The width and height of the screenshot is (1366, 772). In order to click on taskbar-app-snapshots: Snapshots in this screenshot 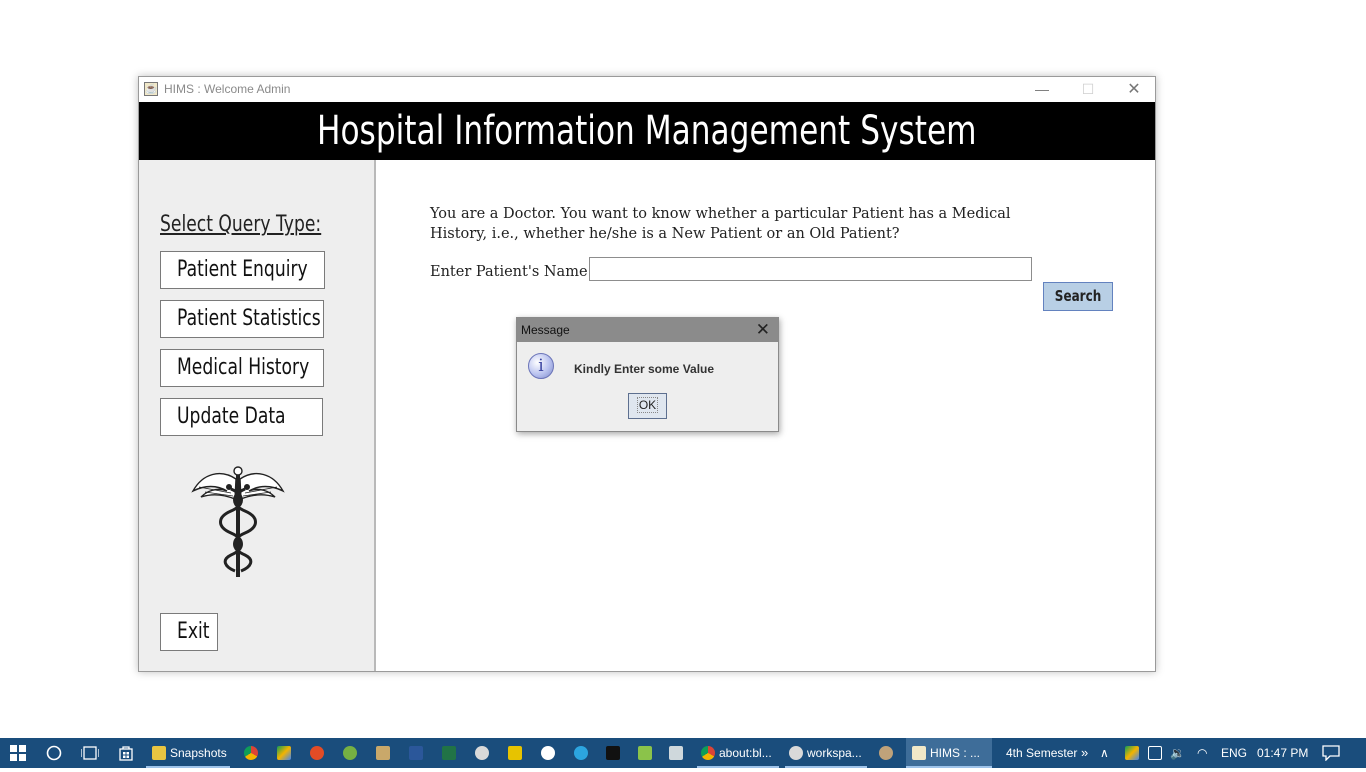, I will do `click(188, 753)`.